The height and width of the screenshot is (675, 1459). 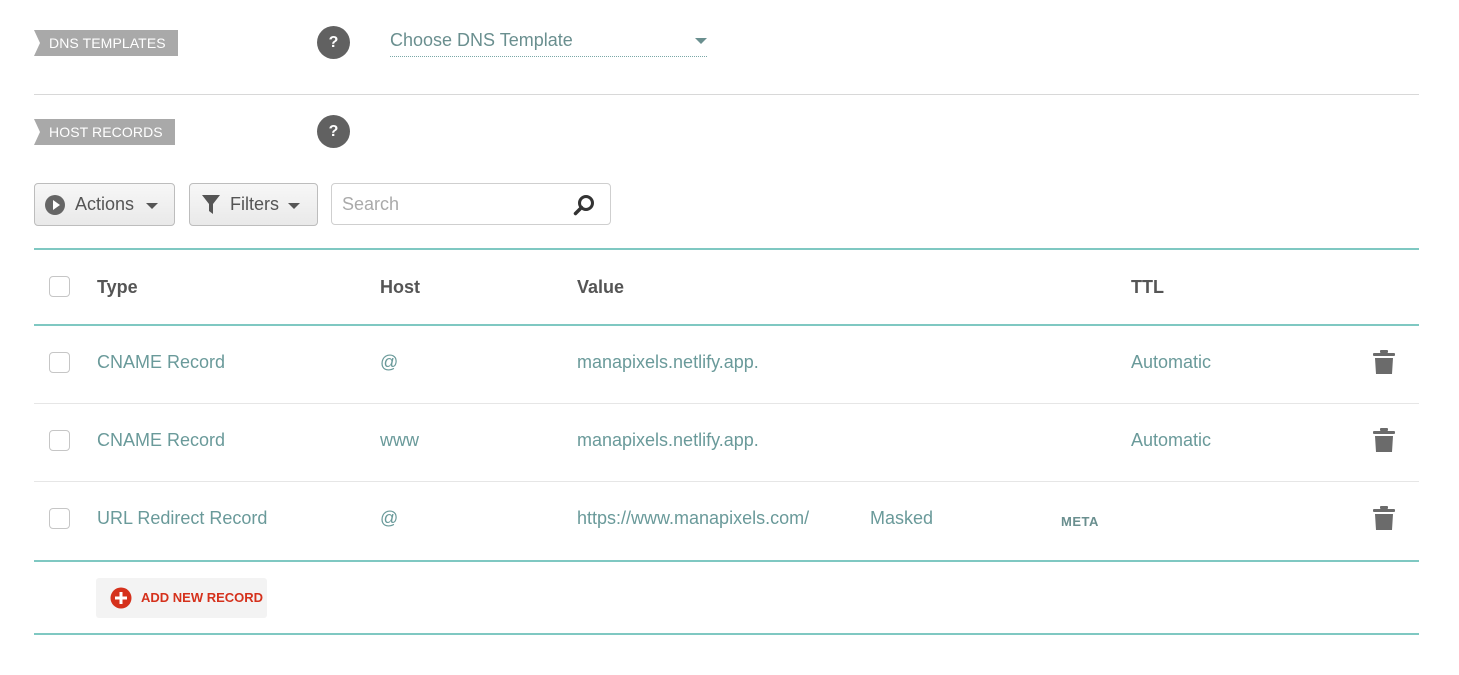 I want to click on meta-link: META, so click(x=1080, y=521).